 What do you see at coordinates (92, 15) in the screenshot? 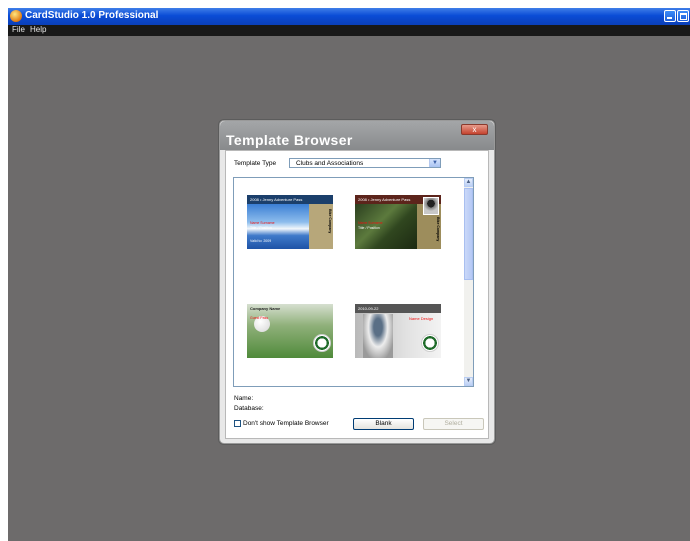
I see `window-title: CardStudio 1.0 Professional` at bounding box center [92, 15].